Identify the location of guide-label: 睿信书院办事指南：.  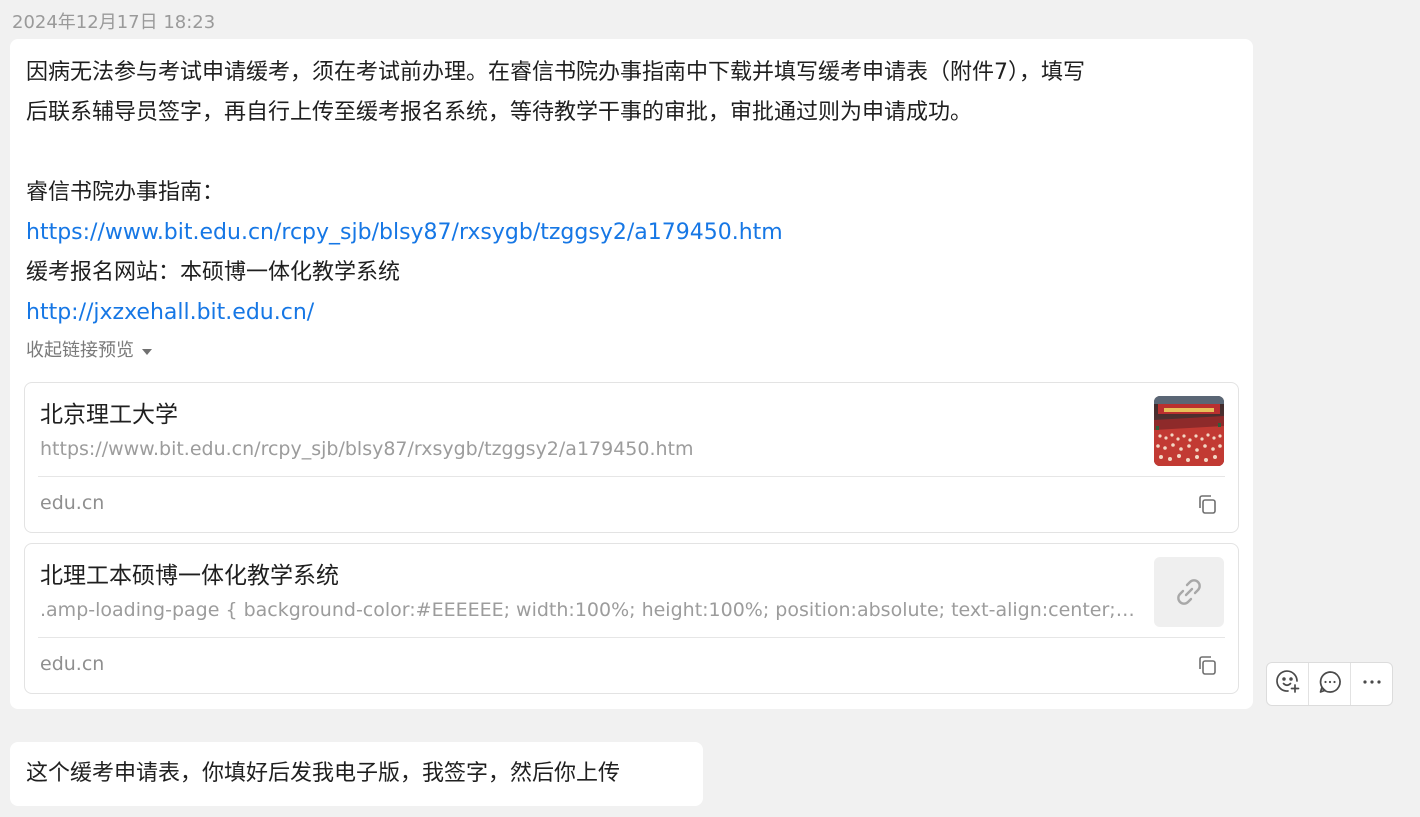
(125, 192).